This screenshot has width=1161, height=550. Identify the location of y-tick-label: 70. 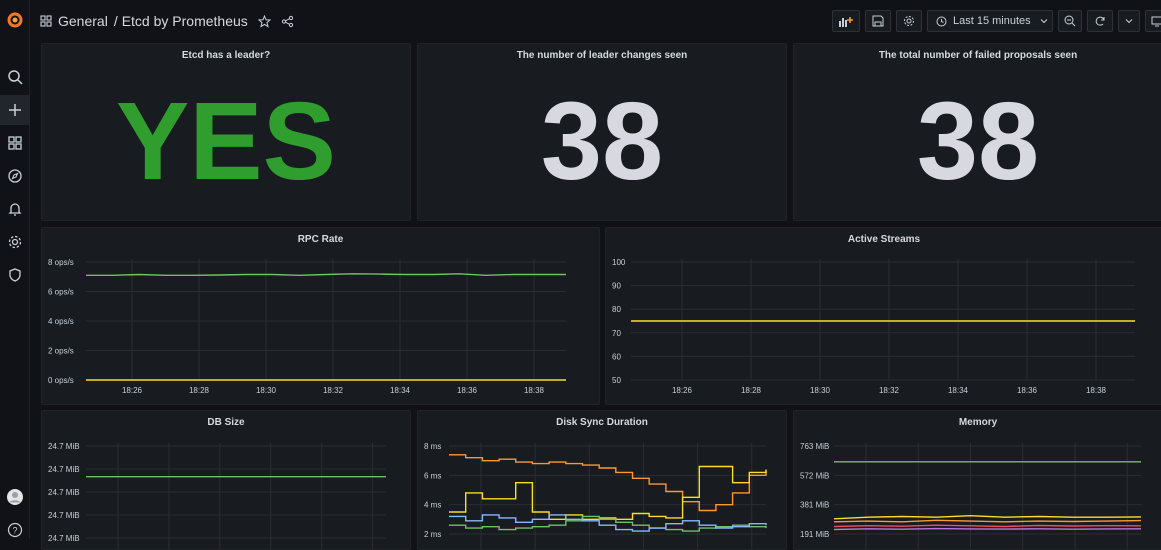
(616, 333).